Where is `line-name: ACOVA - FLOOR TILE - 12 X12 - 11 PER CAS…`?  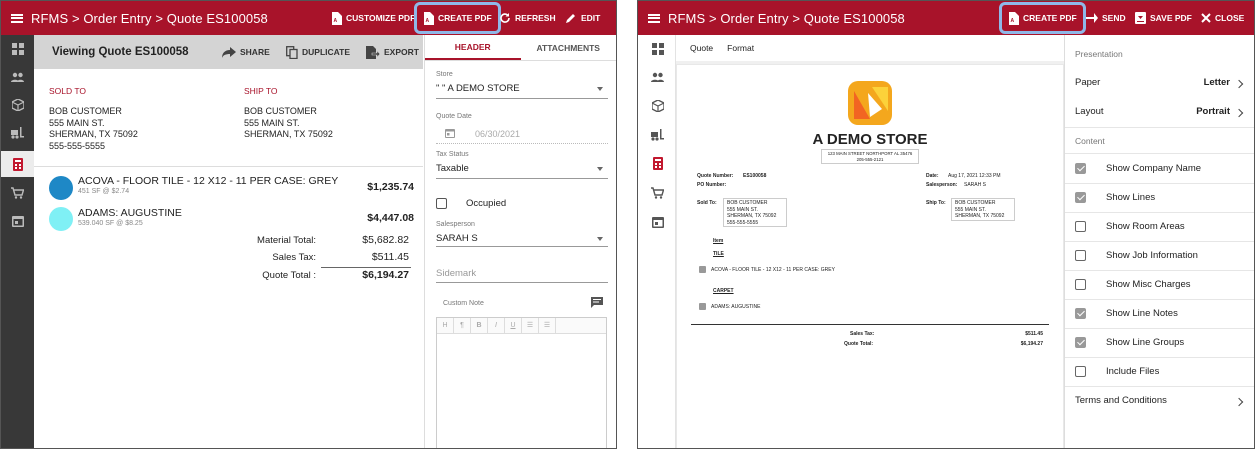
line-name: ACOVA - FLOOR TILE - 12 X12 - 11 PER CAS… is located at coordinates (208, 181).